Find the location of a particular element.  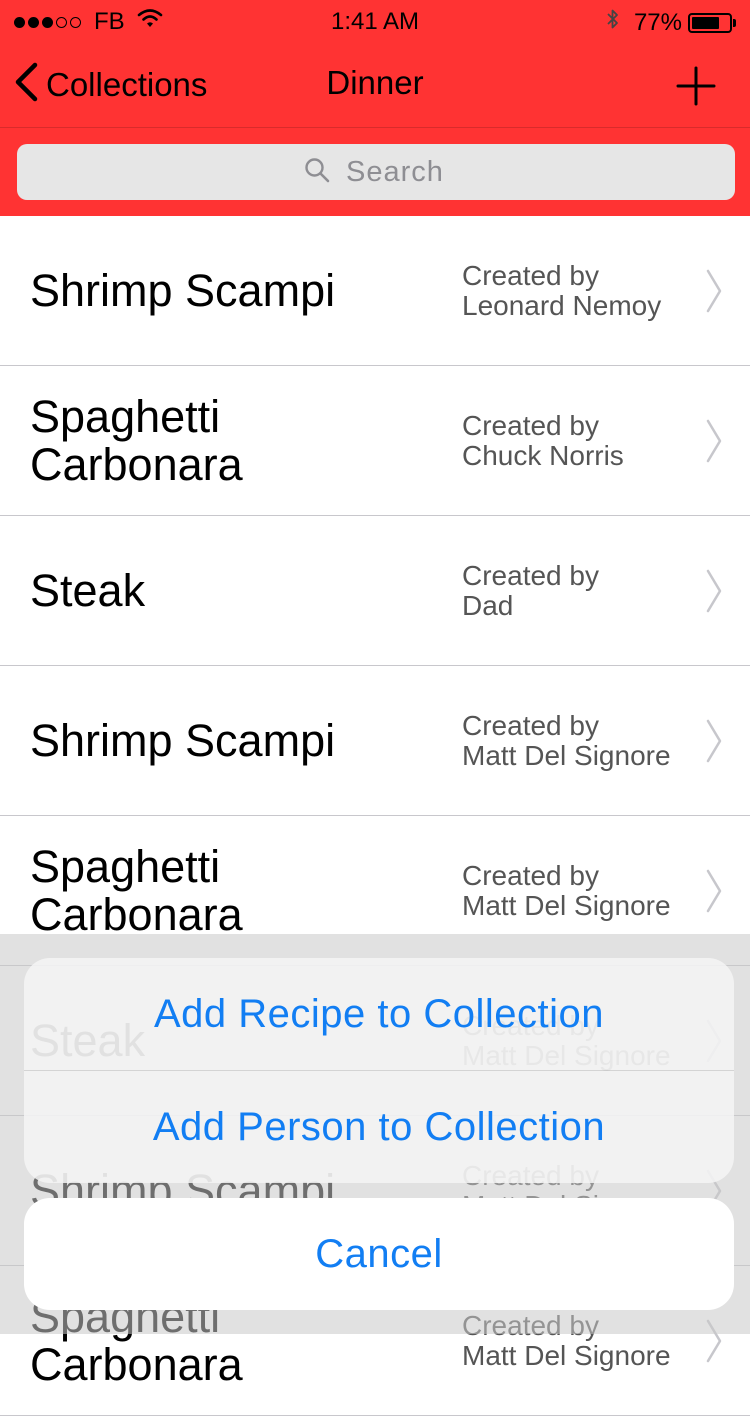

back-button: Collections is located at coordinates (110, 84).